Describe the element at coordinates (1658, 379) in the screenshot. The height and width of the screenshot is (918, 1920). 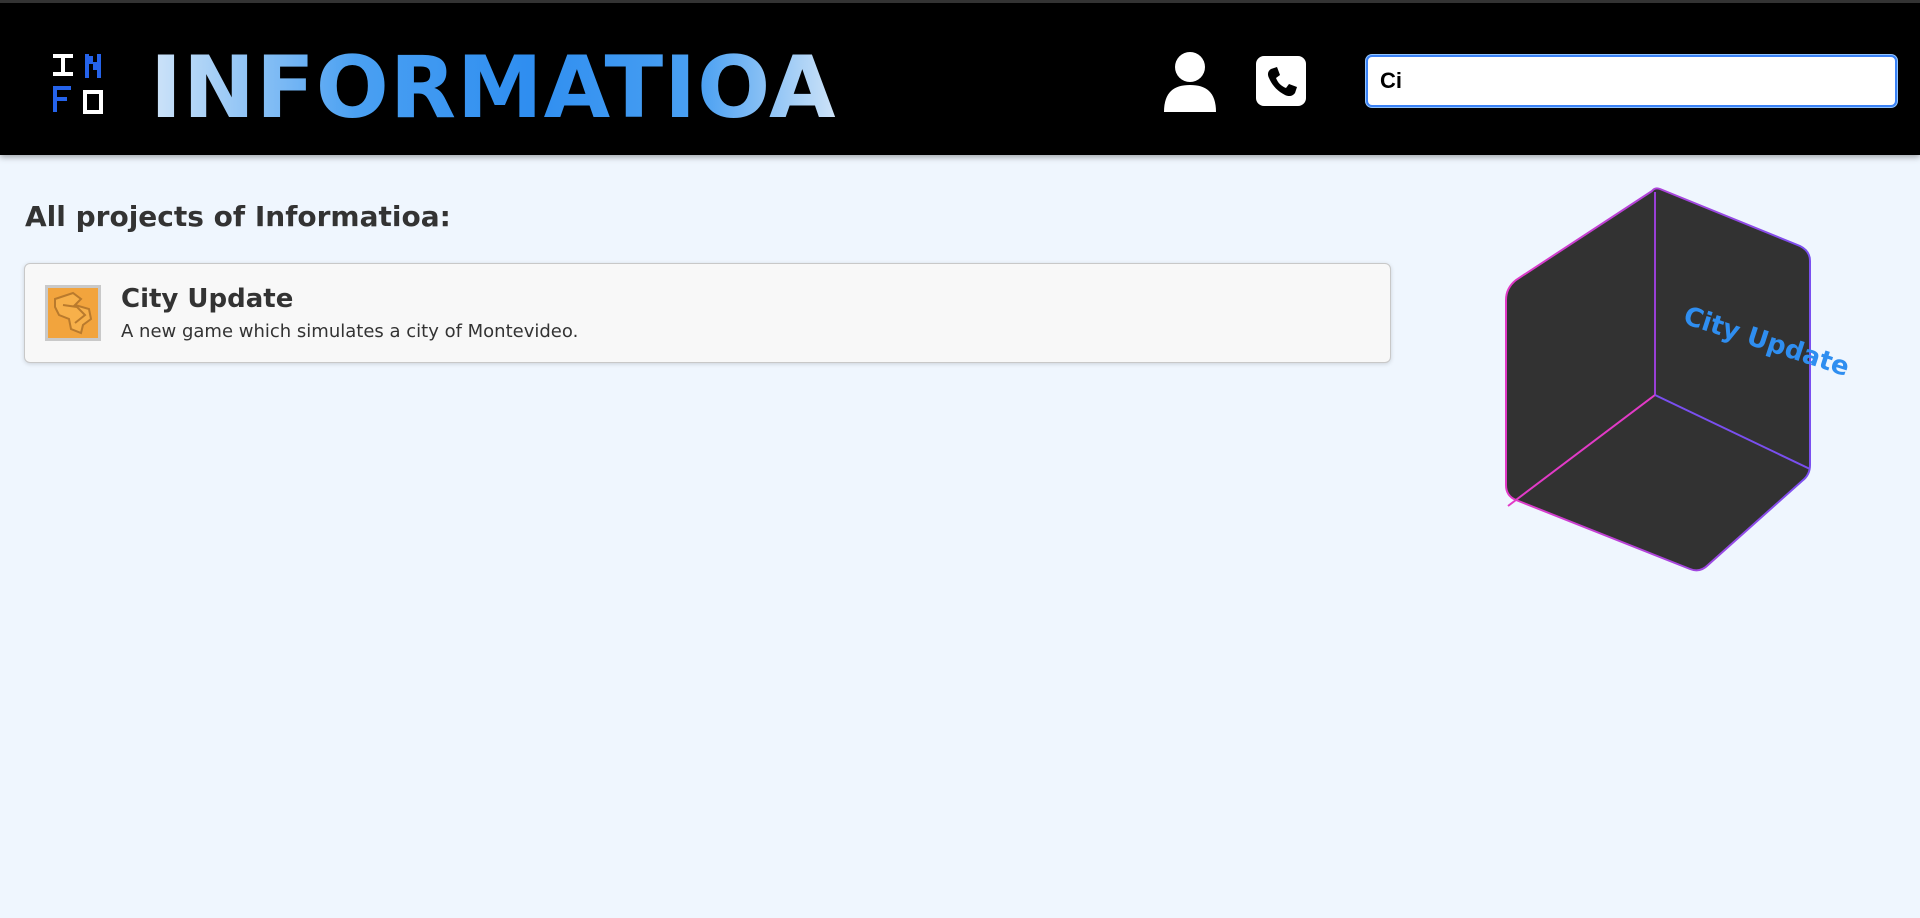
I see `cube-body` at that location.